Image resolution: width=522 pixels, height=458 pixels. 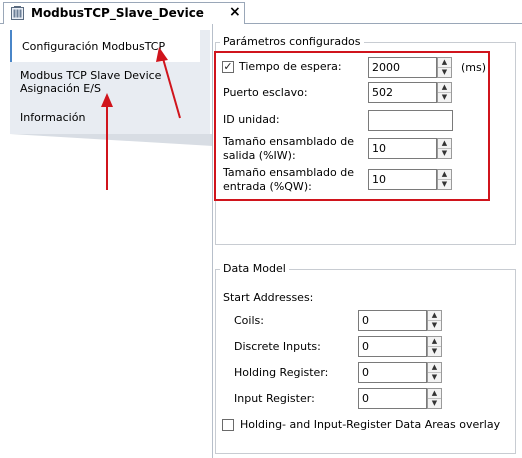 I want to click on input-register-spinner: ▲ ▼, so click(x=434, y=398).